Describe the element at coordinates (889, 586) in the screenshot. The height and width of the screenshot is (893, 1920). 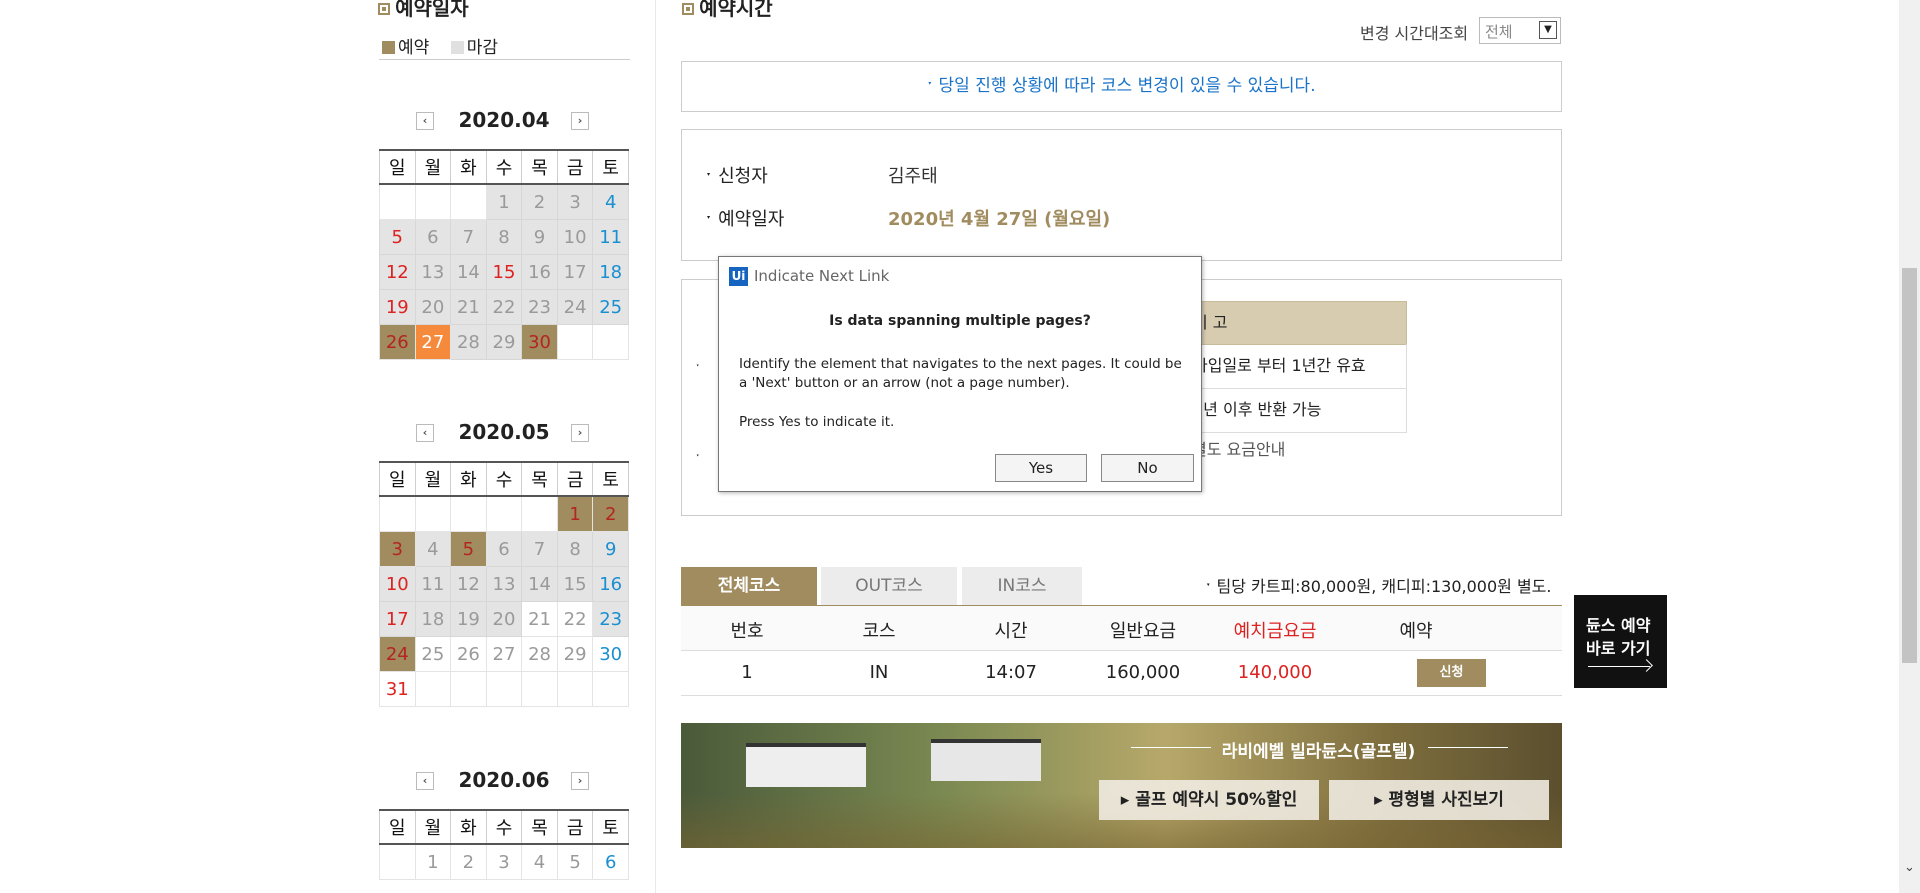
I see `tab-out-course: OUT코스` at that location.